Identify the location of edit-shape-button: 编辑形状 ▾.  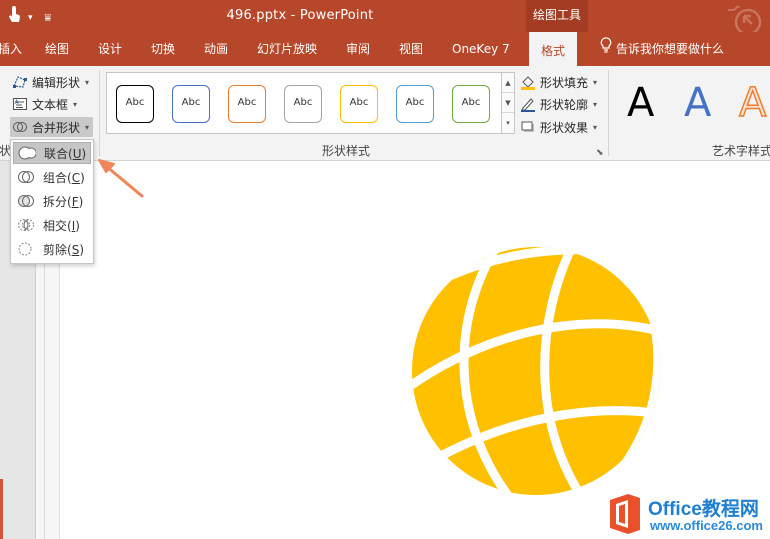
(50, 82).